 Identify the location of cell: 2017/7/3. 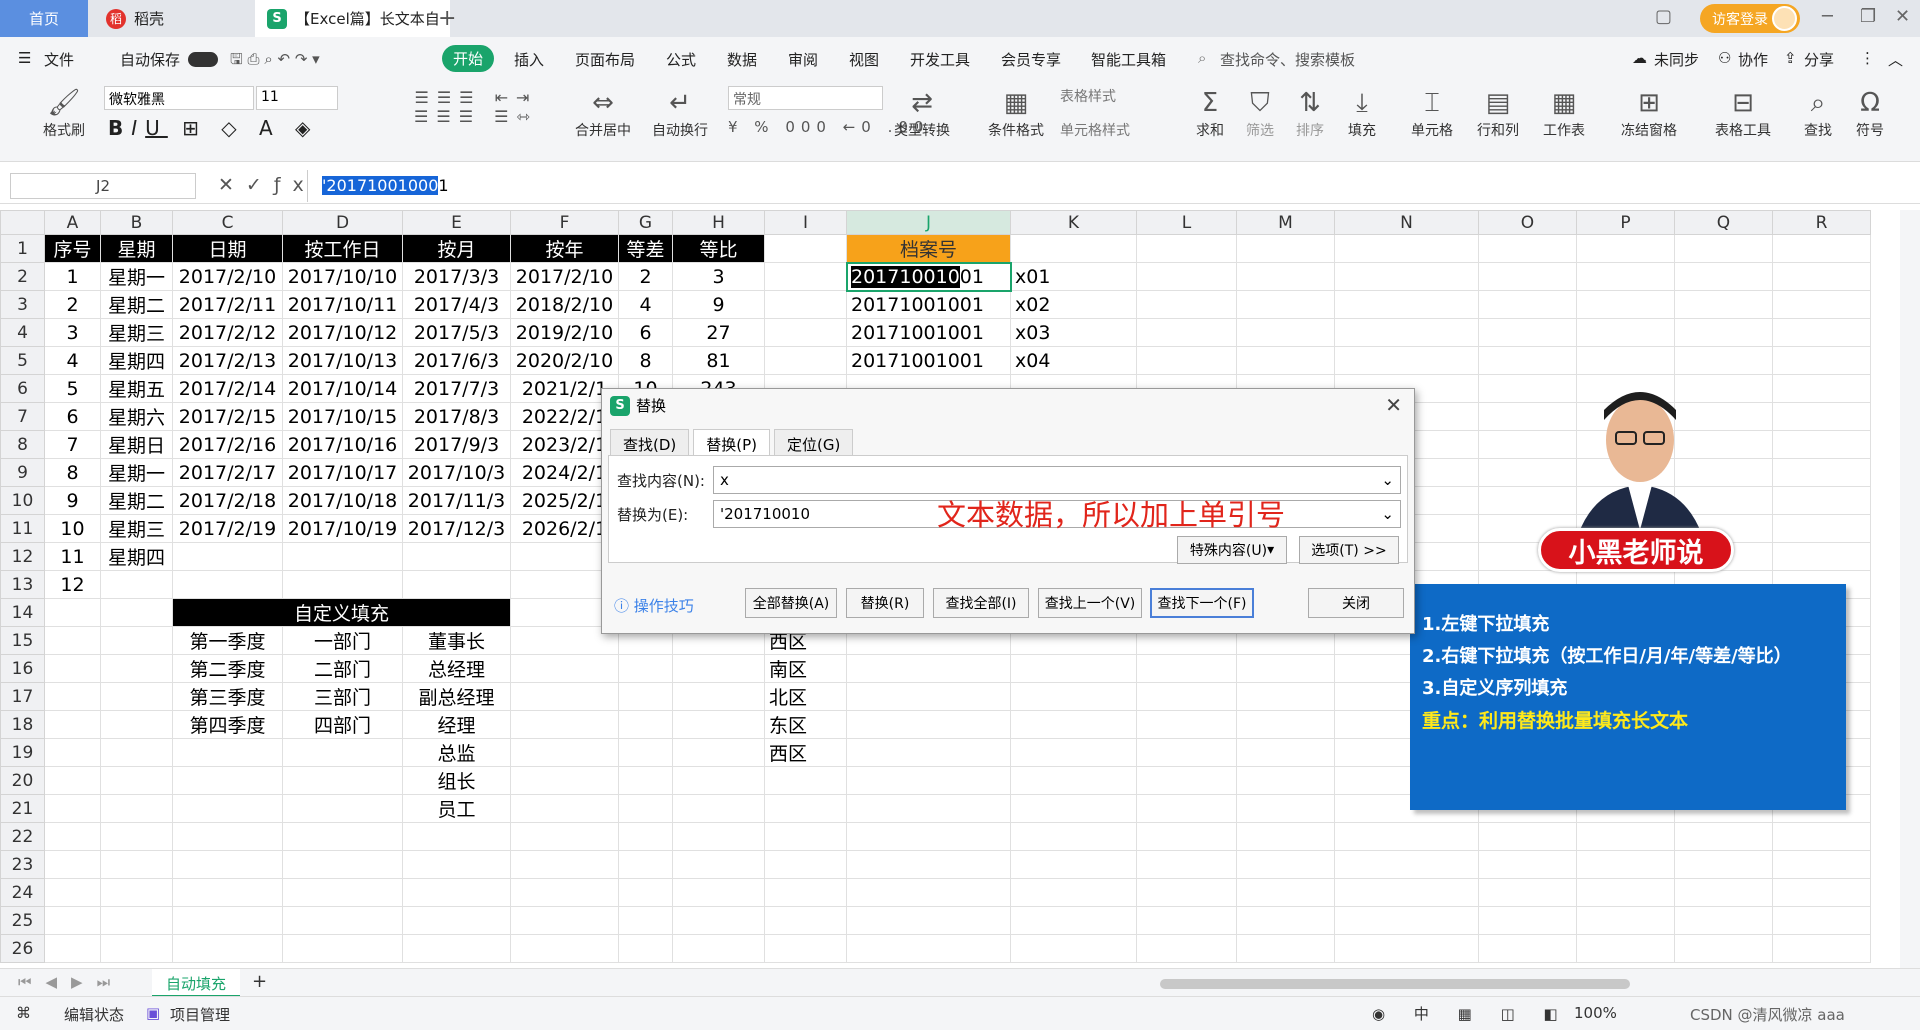
(456, 388).